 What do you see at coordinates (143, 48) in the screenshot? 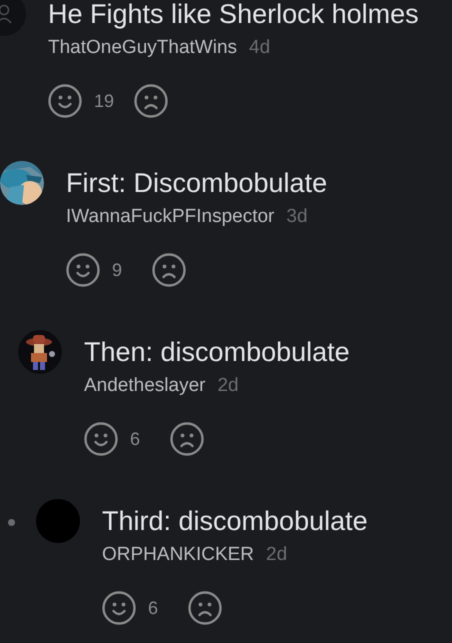
I see `username: ThatOneGuyThatWins` at bounding box center [143, 48].